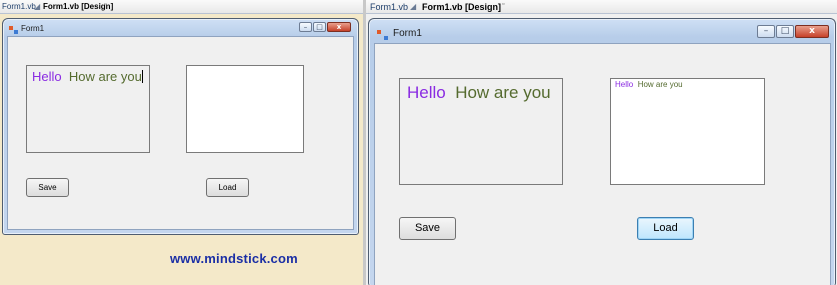 Image resolution: width=837 pixels, height=285 pixels. What do you see at coordinates (687, 131) in the screenshot?
I see `textbox-2: Hello How are you` at bounding box center [687, 131].